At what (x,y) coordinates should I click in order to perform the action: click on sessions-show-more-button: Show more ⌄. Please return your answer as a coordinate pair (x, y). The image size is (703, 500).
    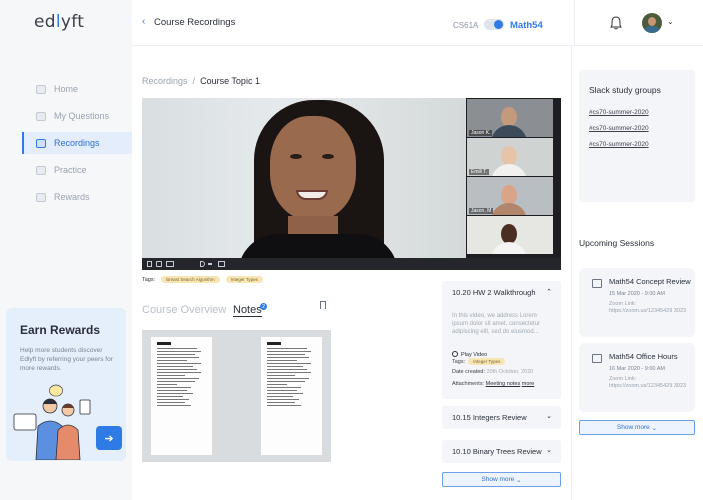
    Looking at the image, I should click on (637, 427).